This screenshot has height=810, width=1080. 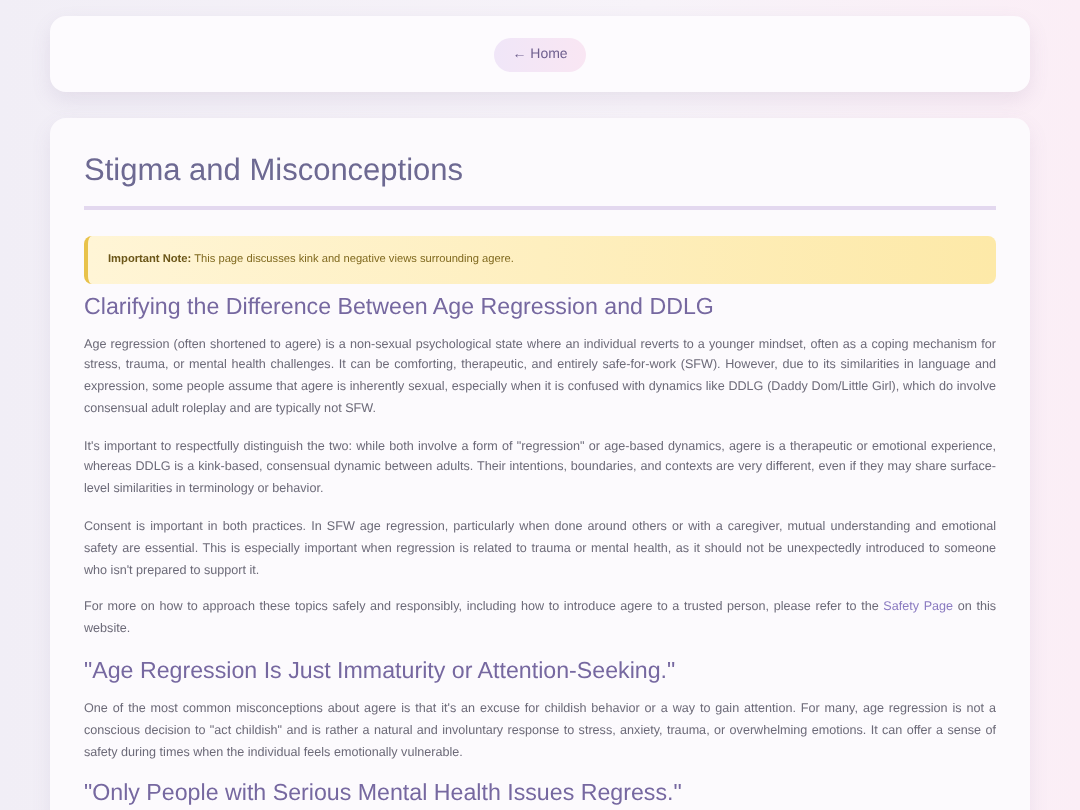 I want to click on page-title: Stigma and Misconceptions, so click(x=275, y=172).